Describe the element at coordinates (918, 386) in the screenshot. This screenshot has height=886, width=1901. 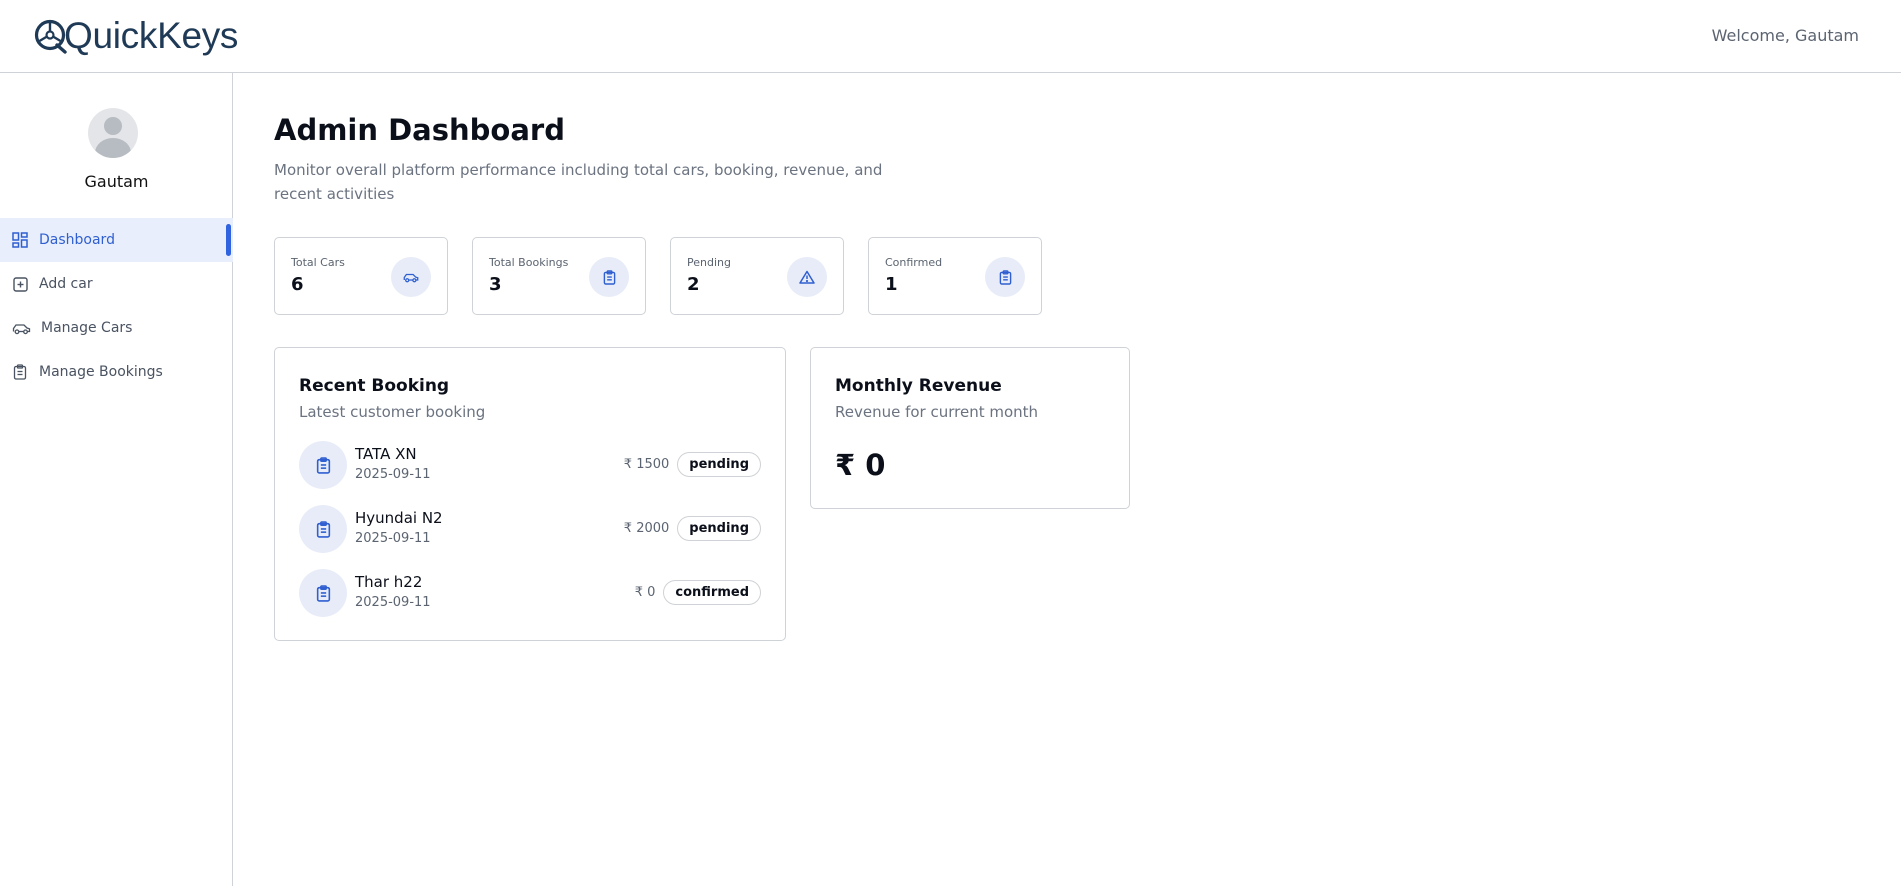
I see `card-title: Monthly Revenue` at that location.